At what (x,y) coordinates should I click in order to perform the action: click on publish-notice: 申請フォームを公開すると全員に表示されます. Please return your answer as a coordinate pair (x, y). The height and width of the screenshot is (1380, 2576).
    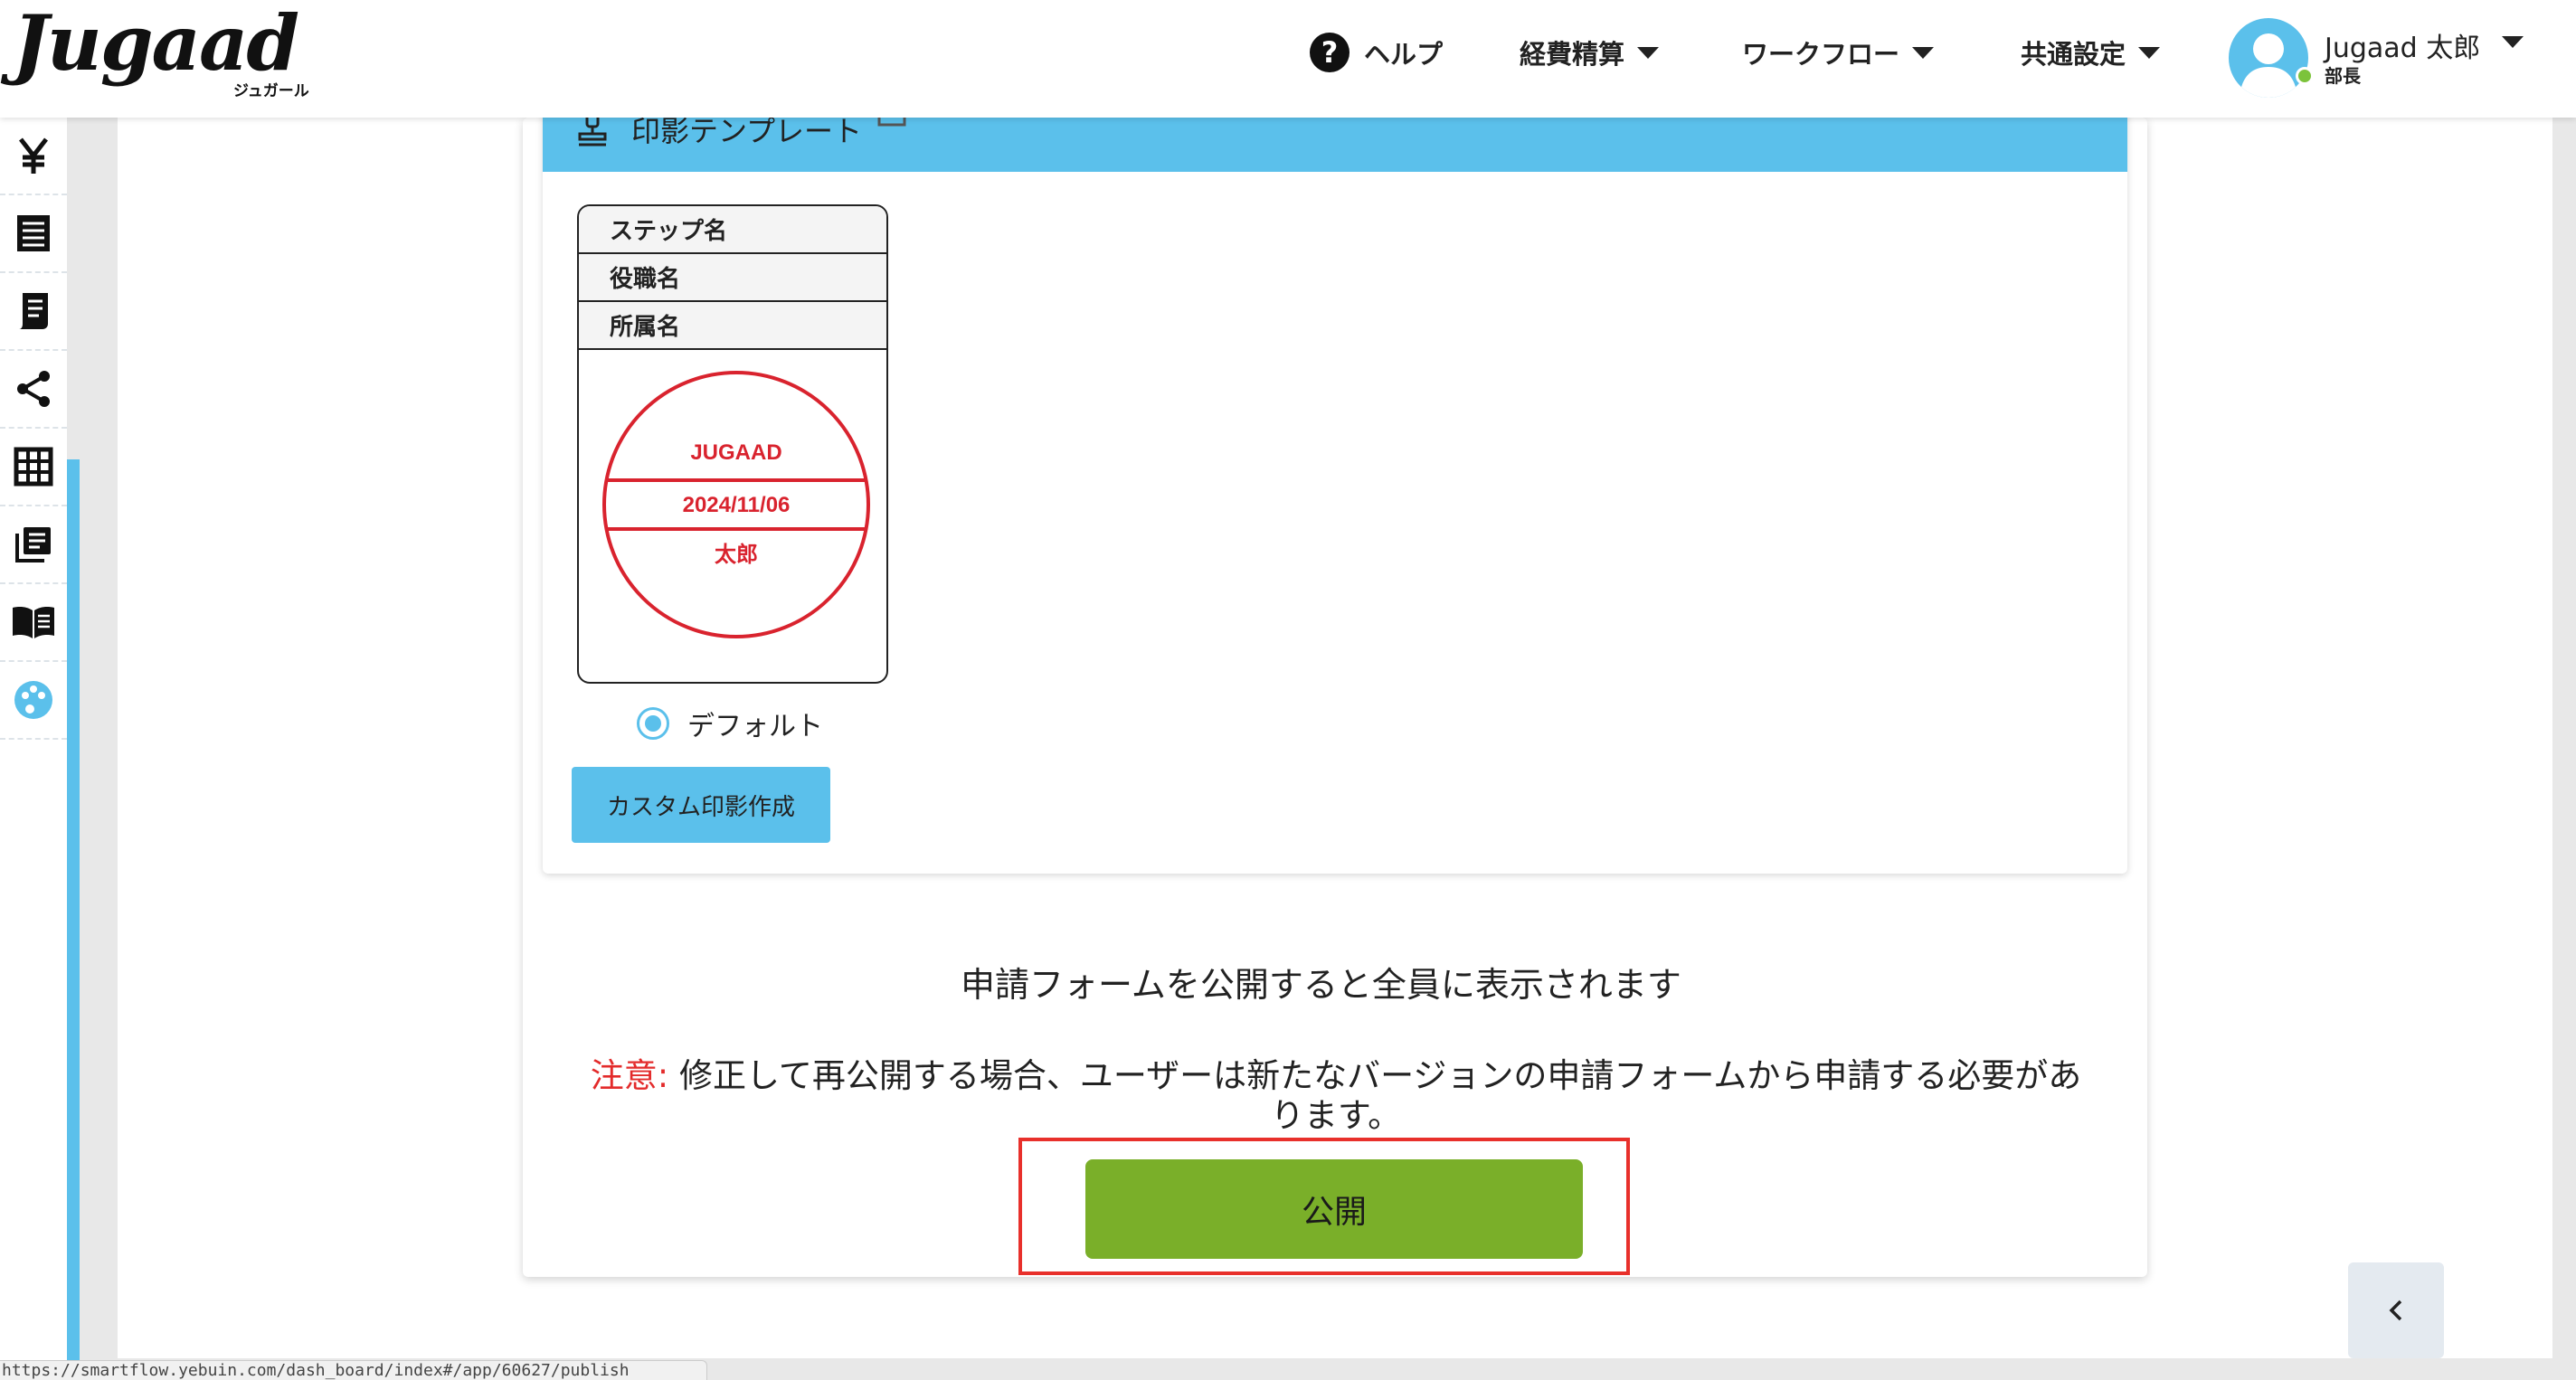
    Looking at the image, I should click on (1321, 985).